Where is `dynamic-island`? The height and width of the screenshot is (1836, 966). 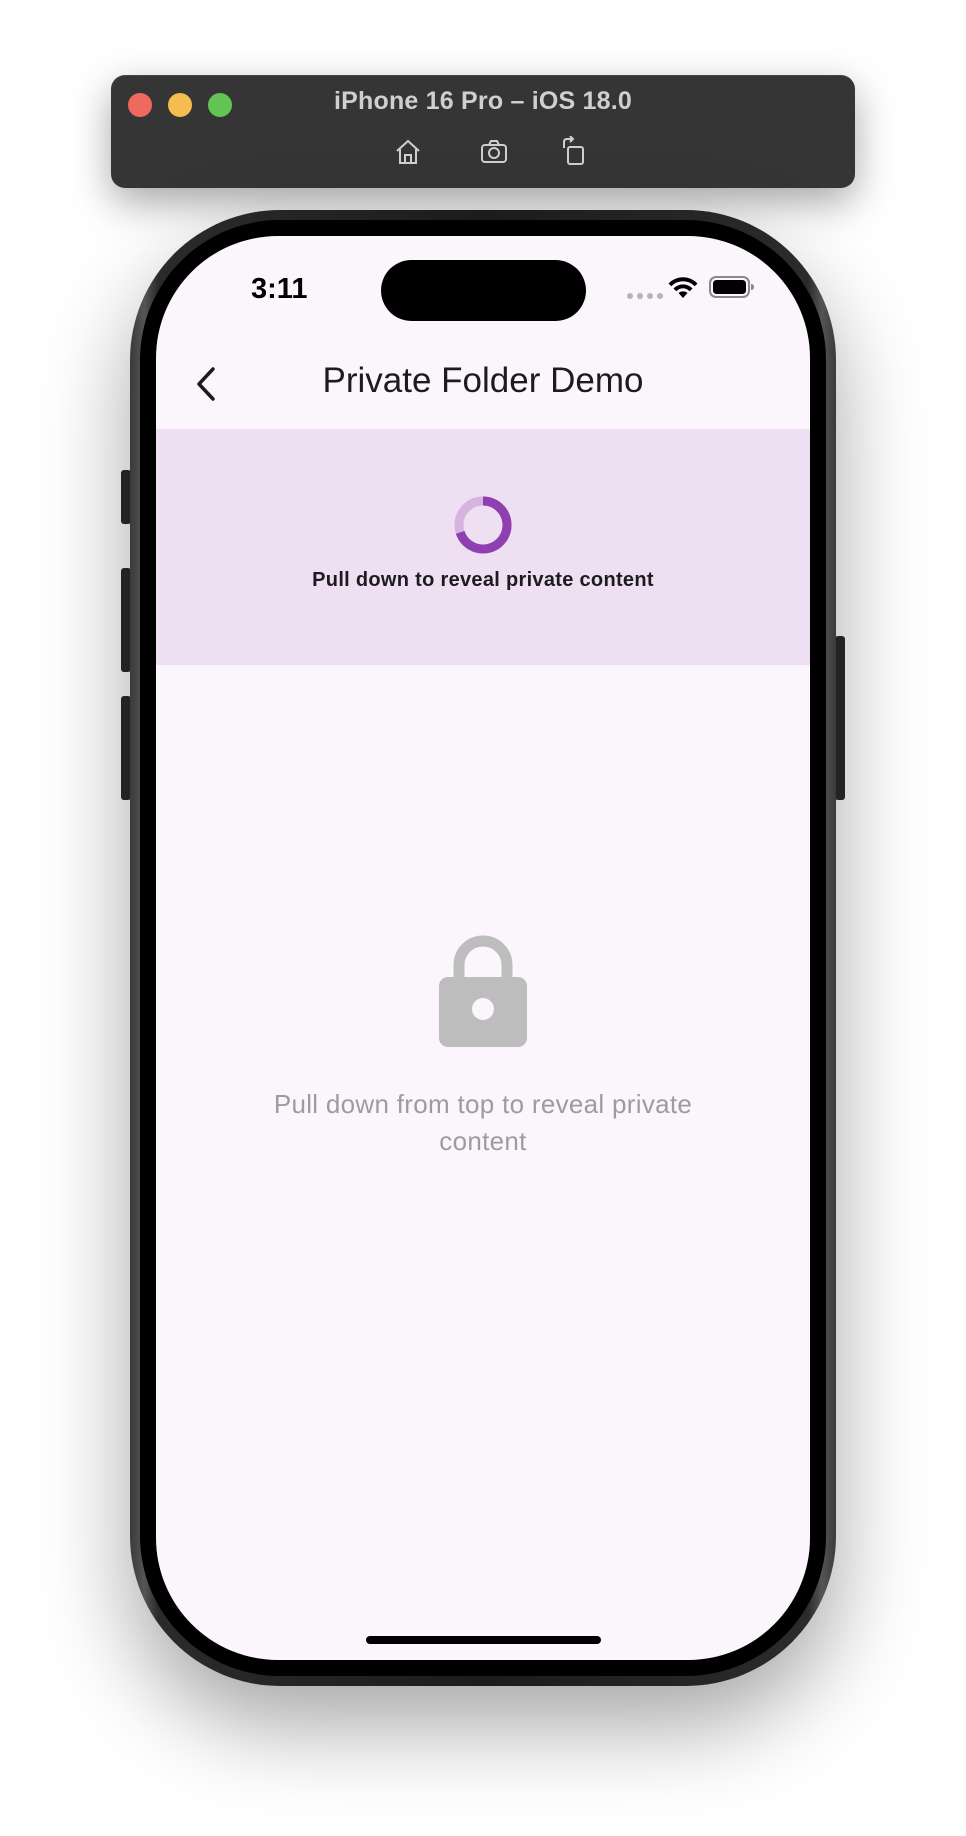
dynamic-island is located at coordinates (483, 290).